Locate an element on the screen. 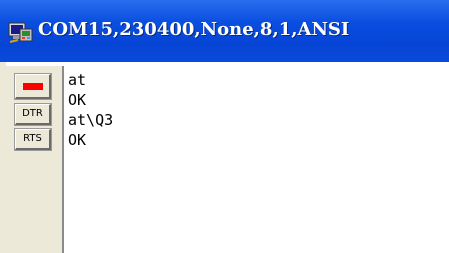 This screenshot has width=449, height=253. dtr-button: DTR is located at coordinates (33, 114).